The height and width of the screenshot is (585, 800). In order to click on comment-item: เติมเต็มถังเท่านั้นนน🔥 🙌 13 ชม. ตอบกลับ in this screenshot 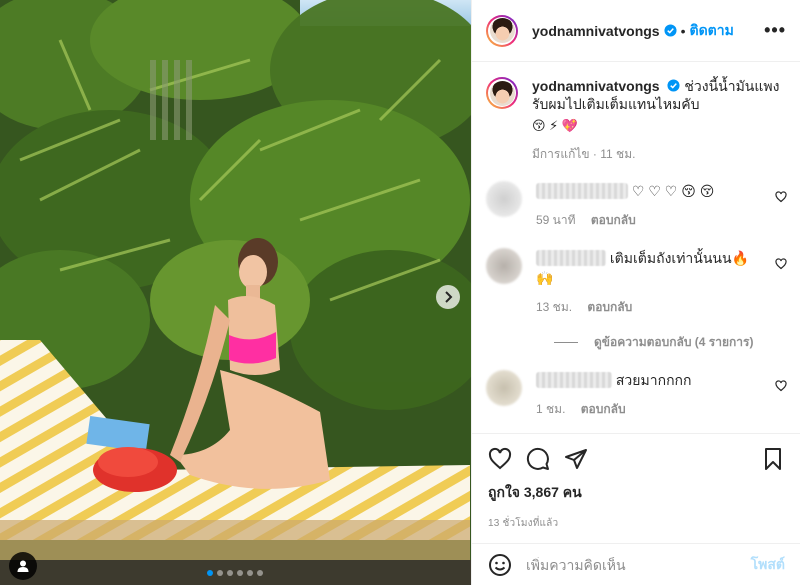, I will do `click(636, 282)`.